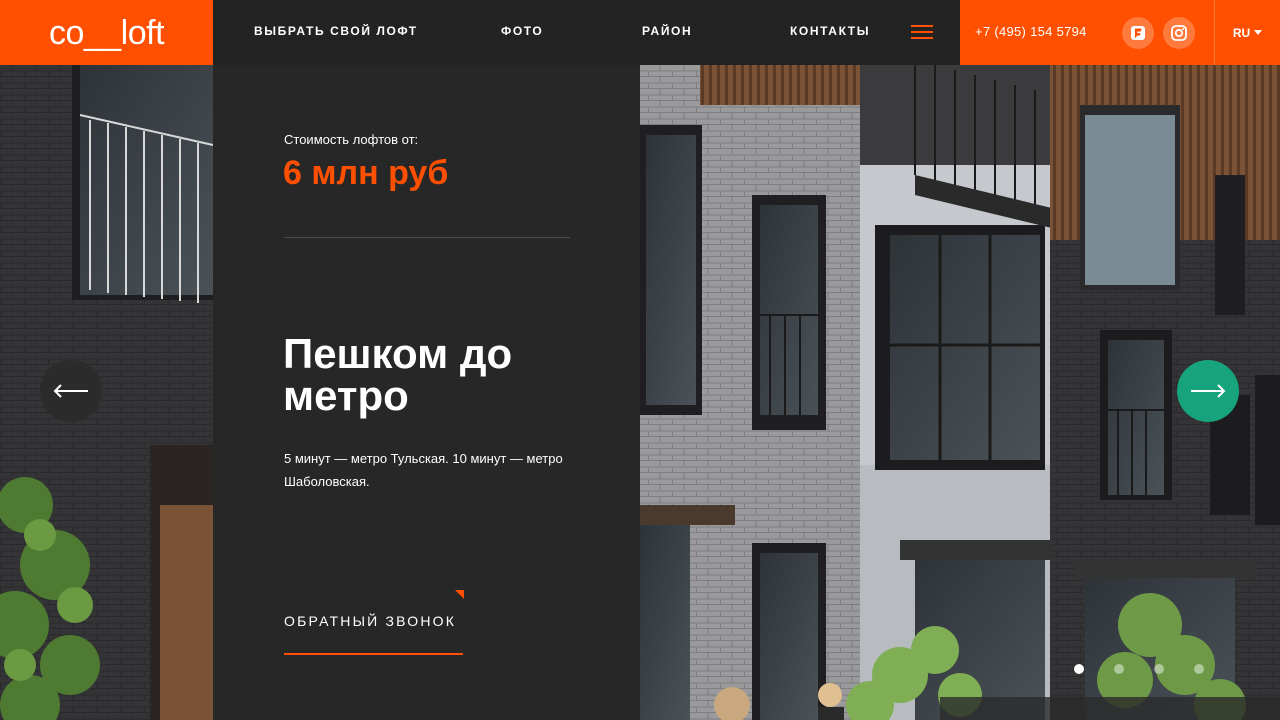 The image size is (1280, 720). Describe the element at coordinates (1144, 670) in the screenshot. I see `slider-dots` at that location.